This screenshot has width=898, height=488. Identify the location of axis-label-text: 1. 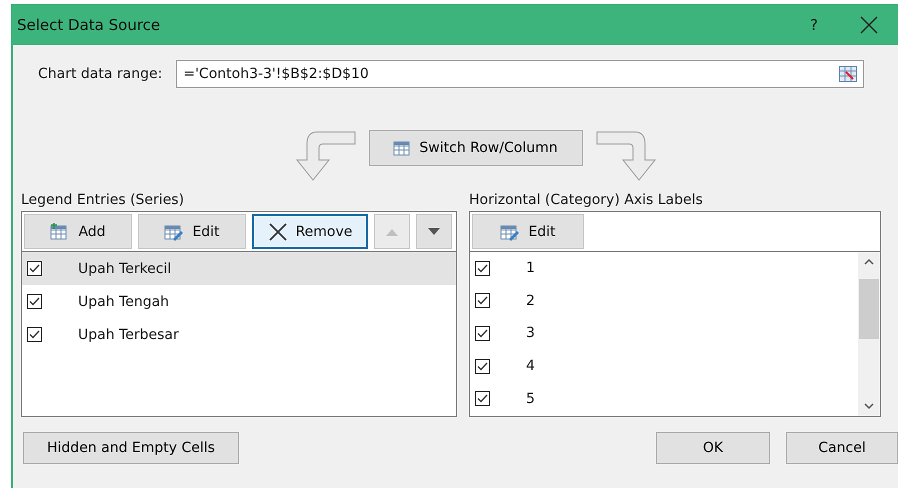
(530, 268).